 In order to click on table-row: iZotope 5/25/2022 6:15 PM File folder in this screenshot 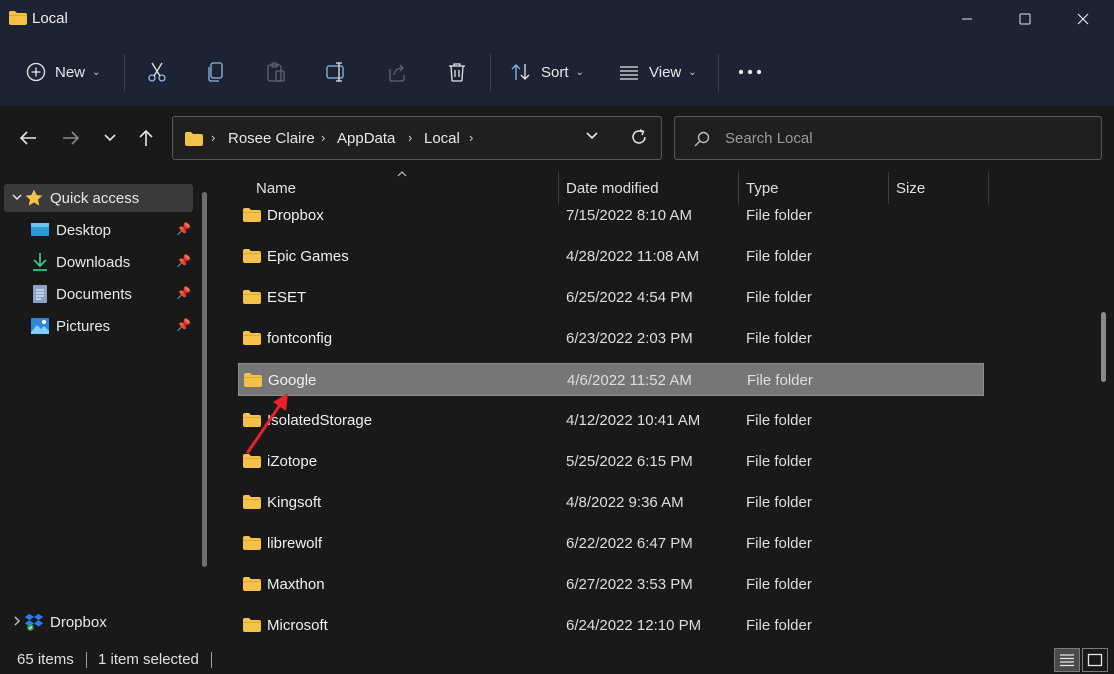, I will do `click(611, 461)`.